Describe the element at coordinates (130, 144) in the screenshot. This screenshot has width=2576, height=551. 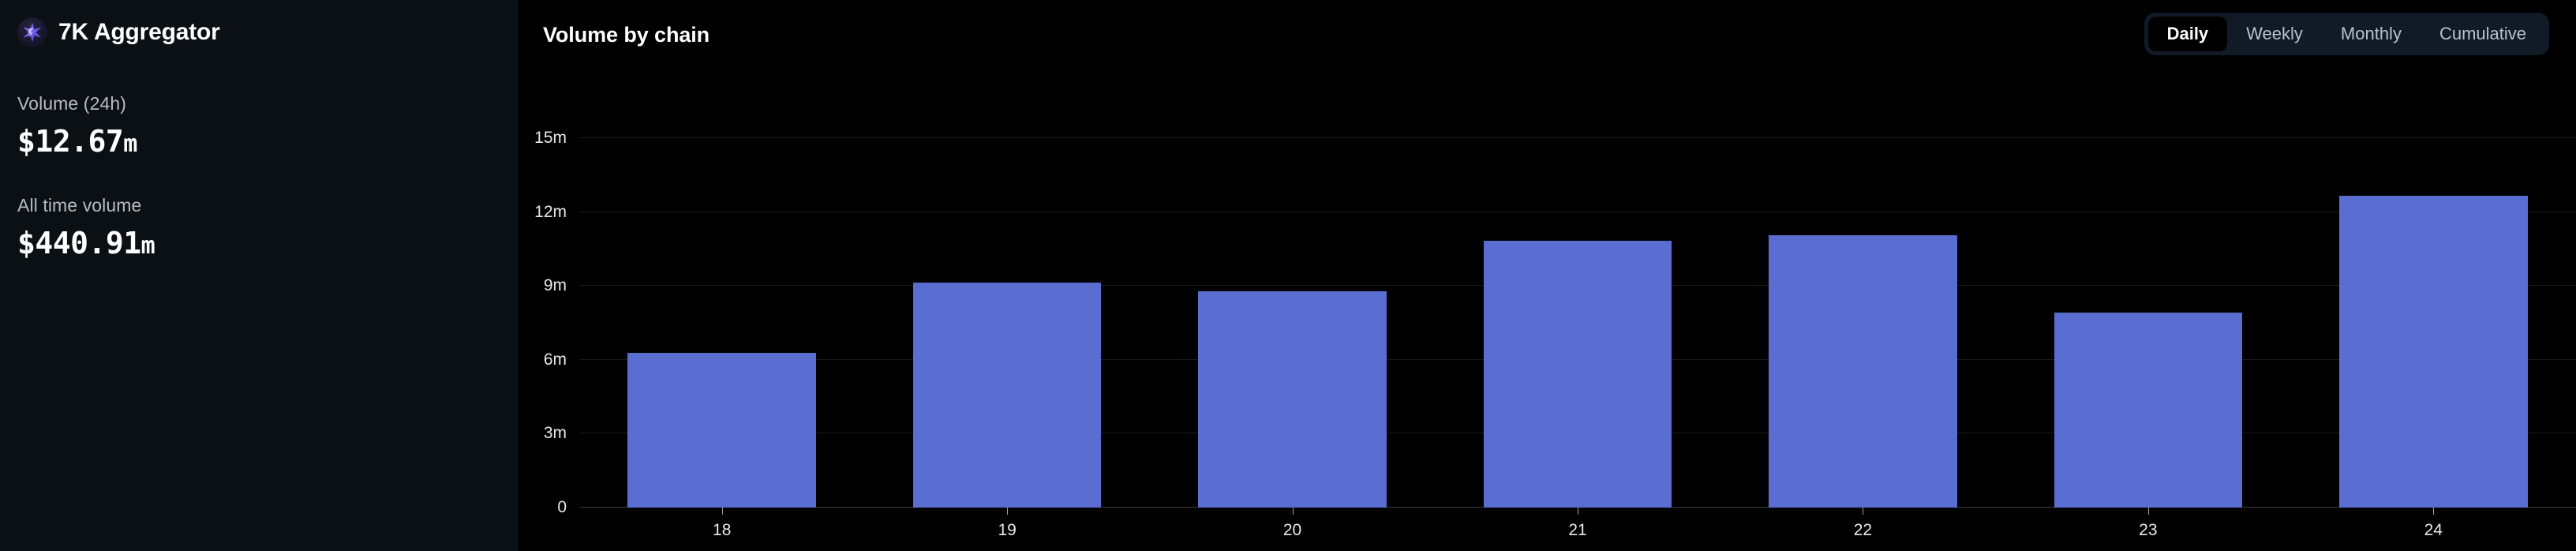
I see `stat-value-volume-24h-unit: m` at that location.